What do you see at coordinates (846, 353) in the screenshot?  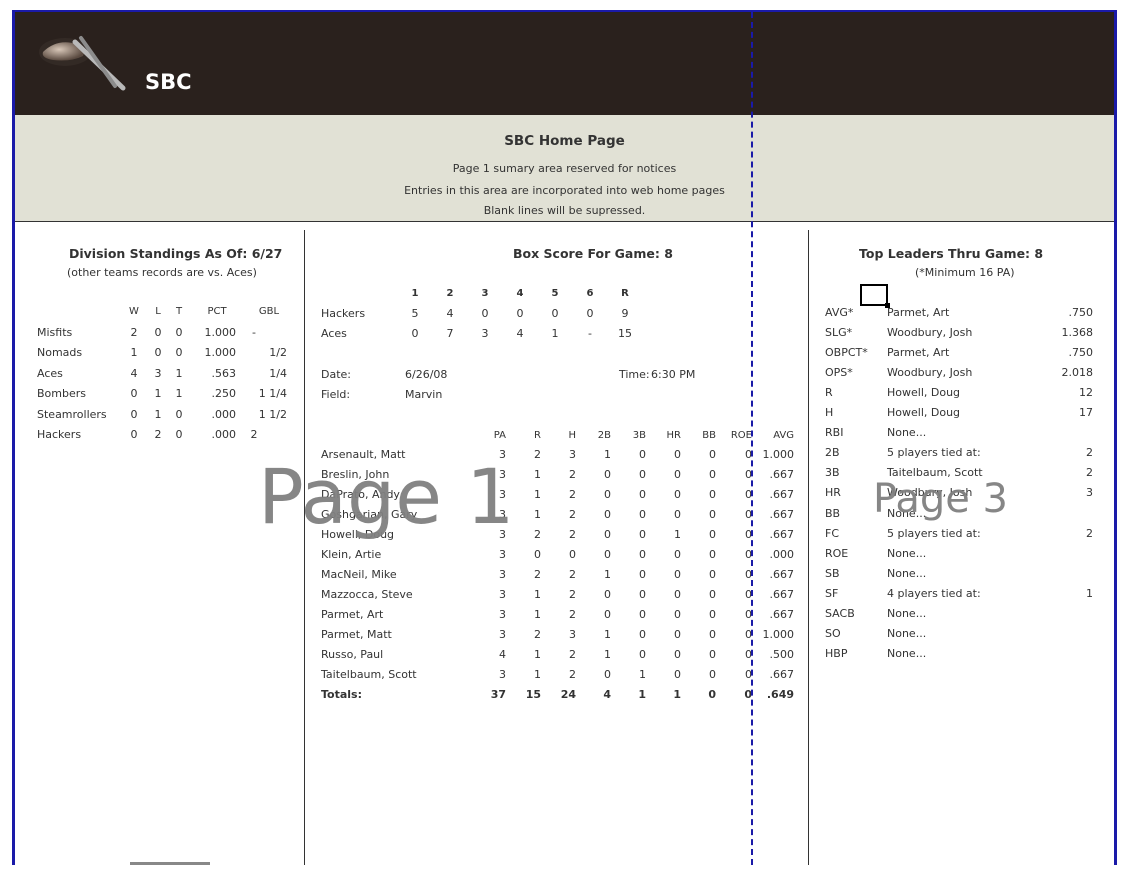 I see `leader-stat: OBPCT*` at bounding box center [846, 353].